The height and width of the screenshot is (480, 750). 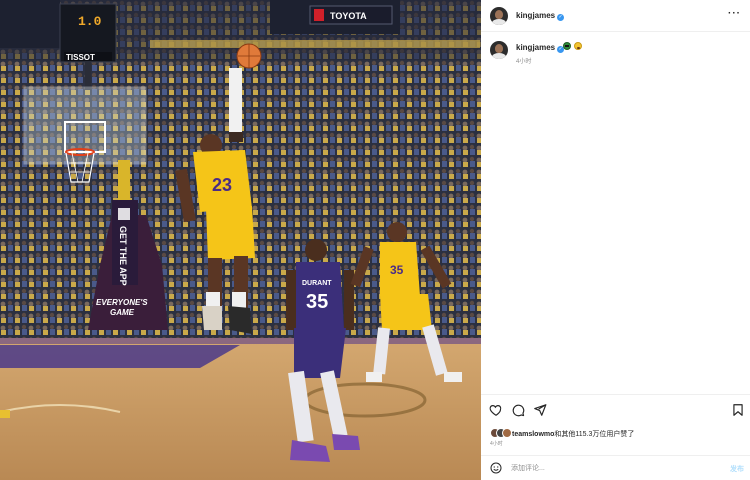 I want to click on author-username-link: kingjames ✓, so click(x=540, y=16).